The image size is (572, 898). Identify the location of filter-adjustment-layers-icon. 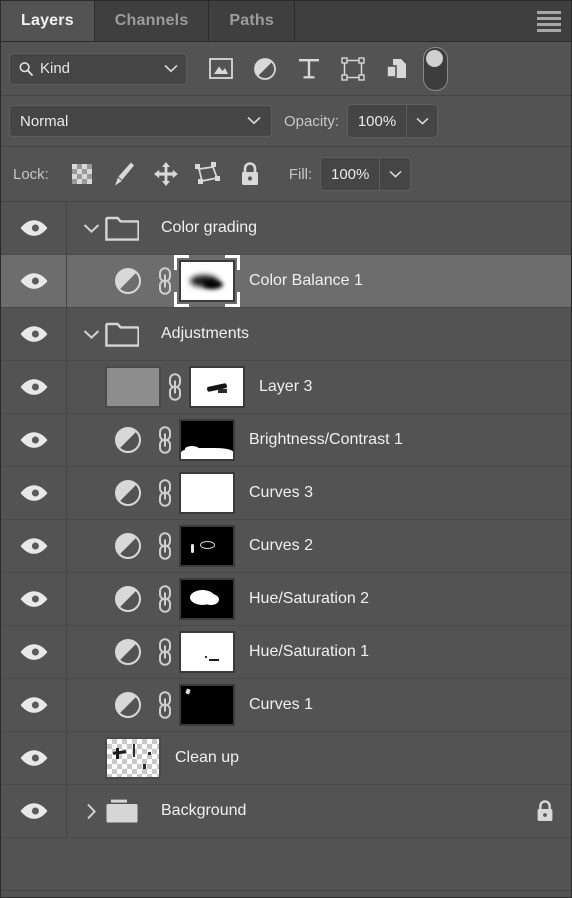
(265, 69).